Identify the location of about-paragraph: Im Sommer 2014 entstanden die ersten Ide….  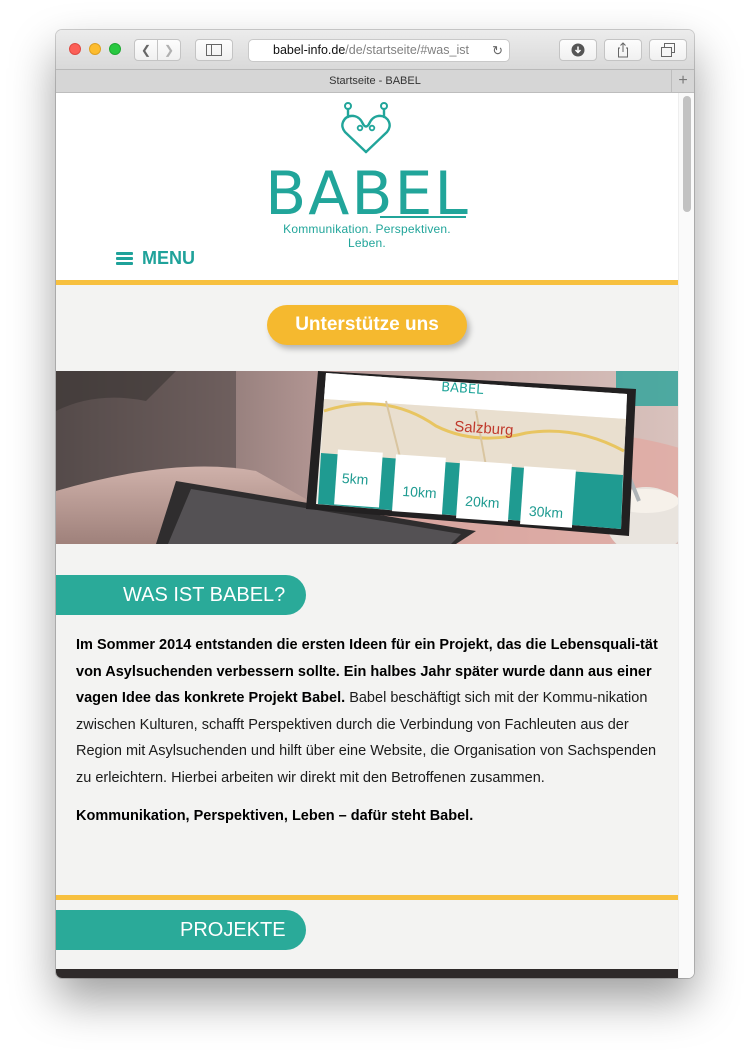
(370, 711).